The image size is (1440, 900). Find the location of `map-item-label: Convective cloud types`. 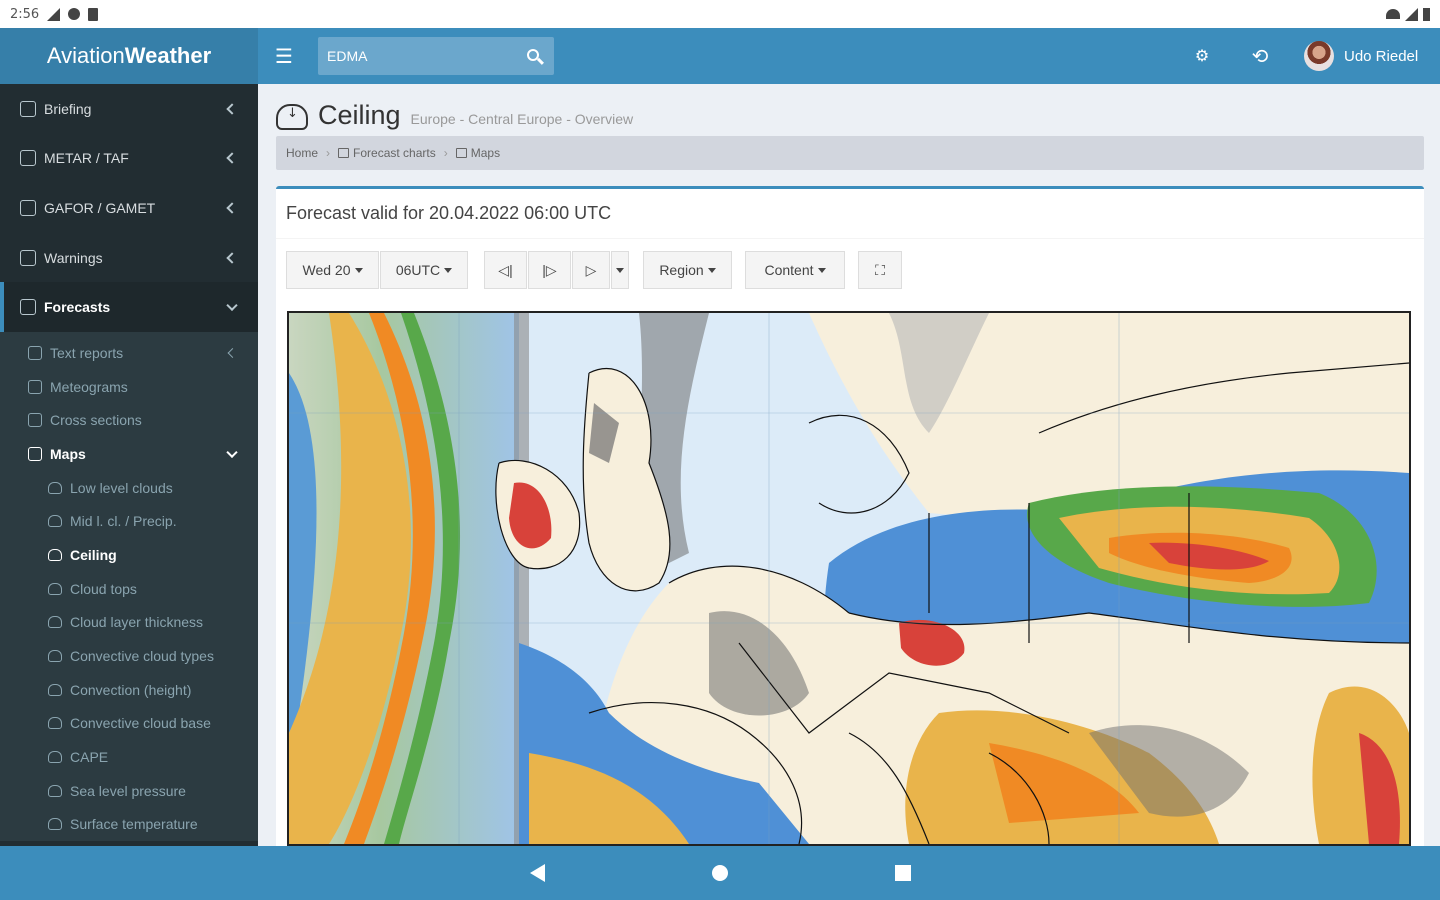

map-item-label: Convective cloud types is located at coordinates (142, 656).